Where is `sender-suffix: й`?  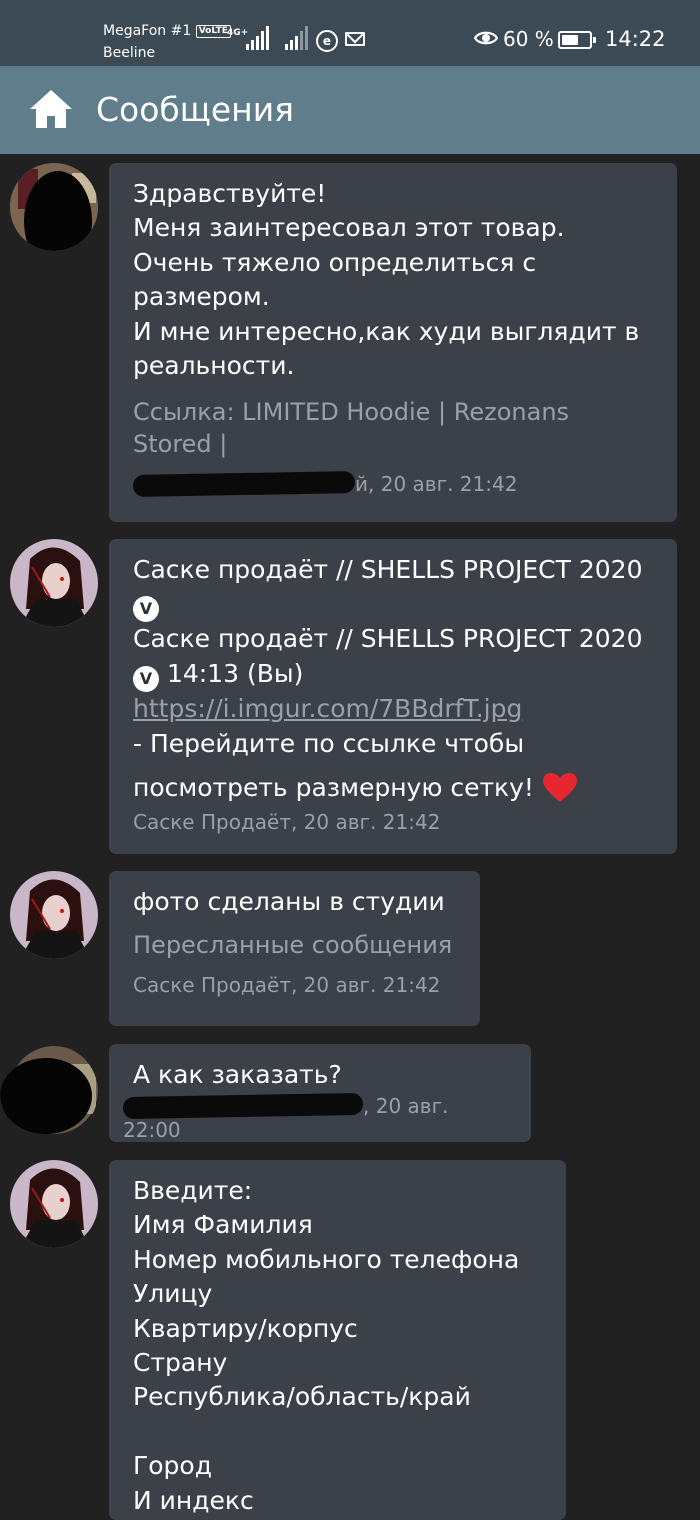 sender-suffix: й is located at coordinates (361, 484).